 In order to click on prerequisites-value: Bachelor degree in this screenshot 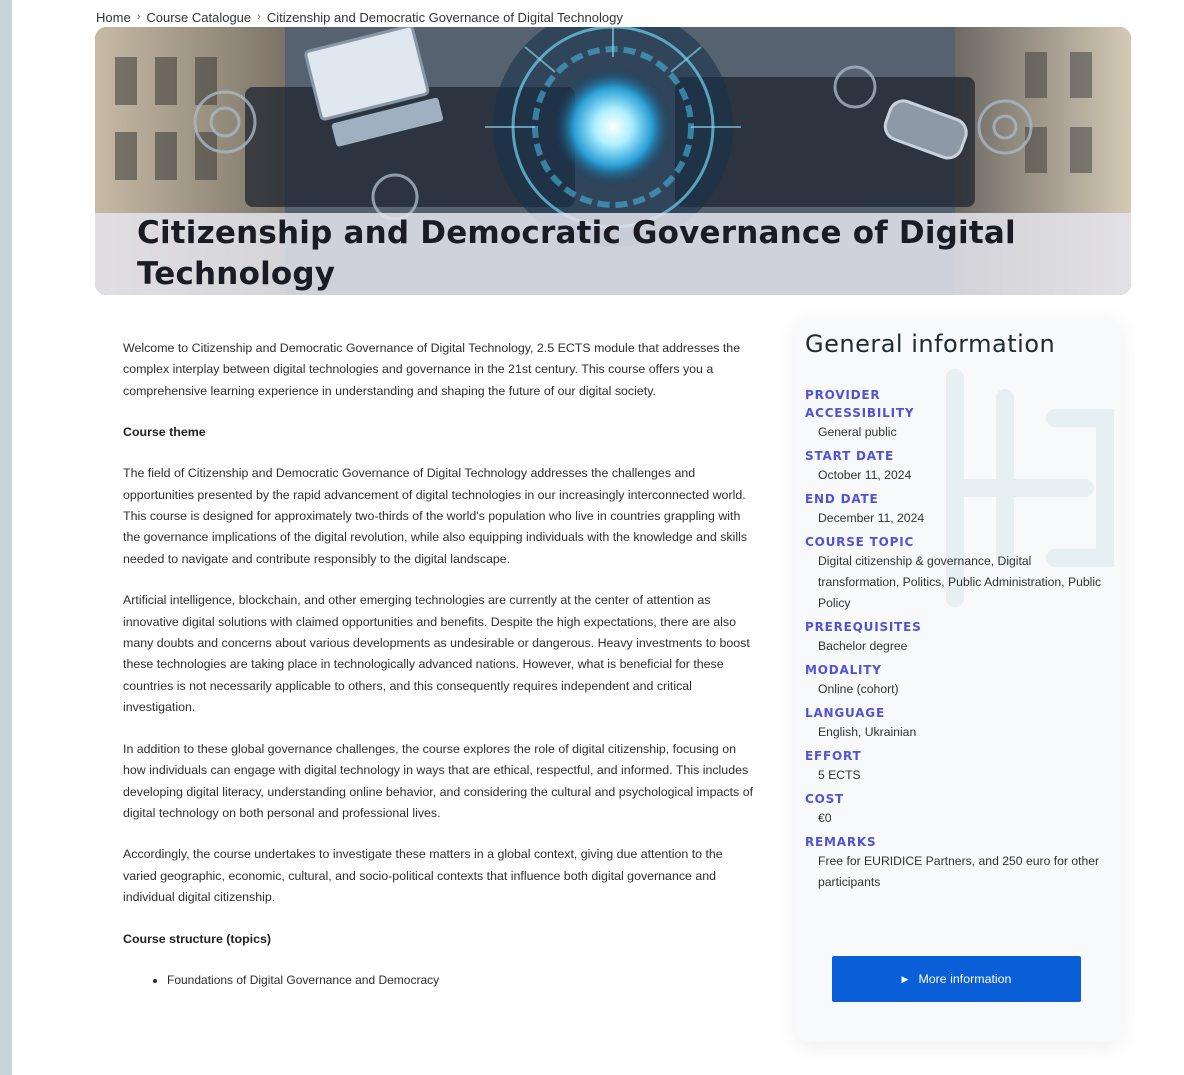, I will do `click(863, 646)`.